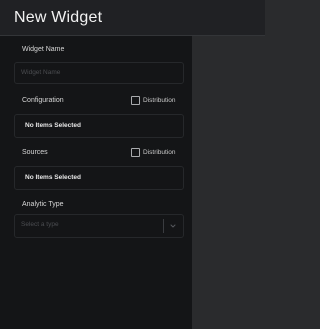 The image size is (320, 329). Describe the element at coordinates (132, 18) in the screenshot. I see `title-bar: New Widget` at that location.